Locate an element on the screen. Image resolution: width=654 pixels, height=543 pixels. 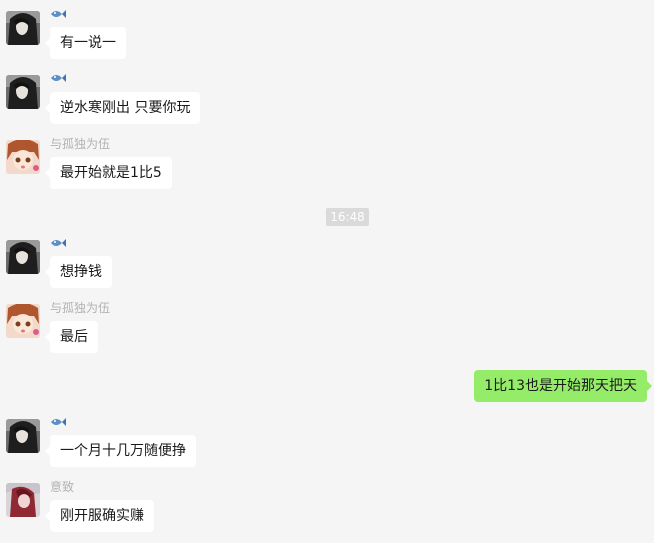
message-bubble: 最开始就是1比5 is located at coordinates (108, 173).